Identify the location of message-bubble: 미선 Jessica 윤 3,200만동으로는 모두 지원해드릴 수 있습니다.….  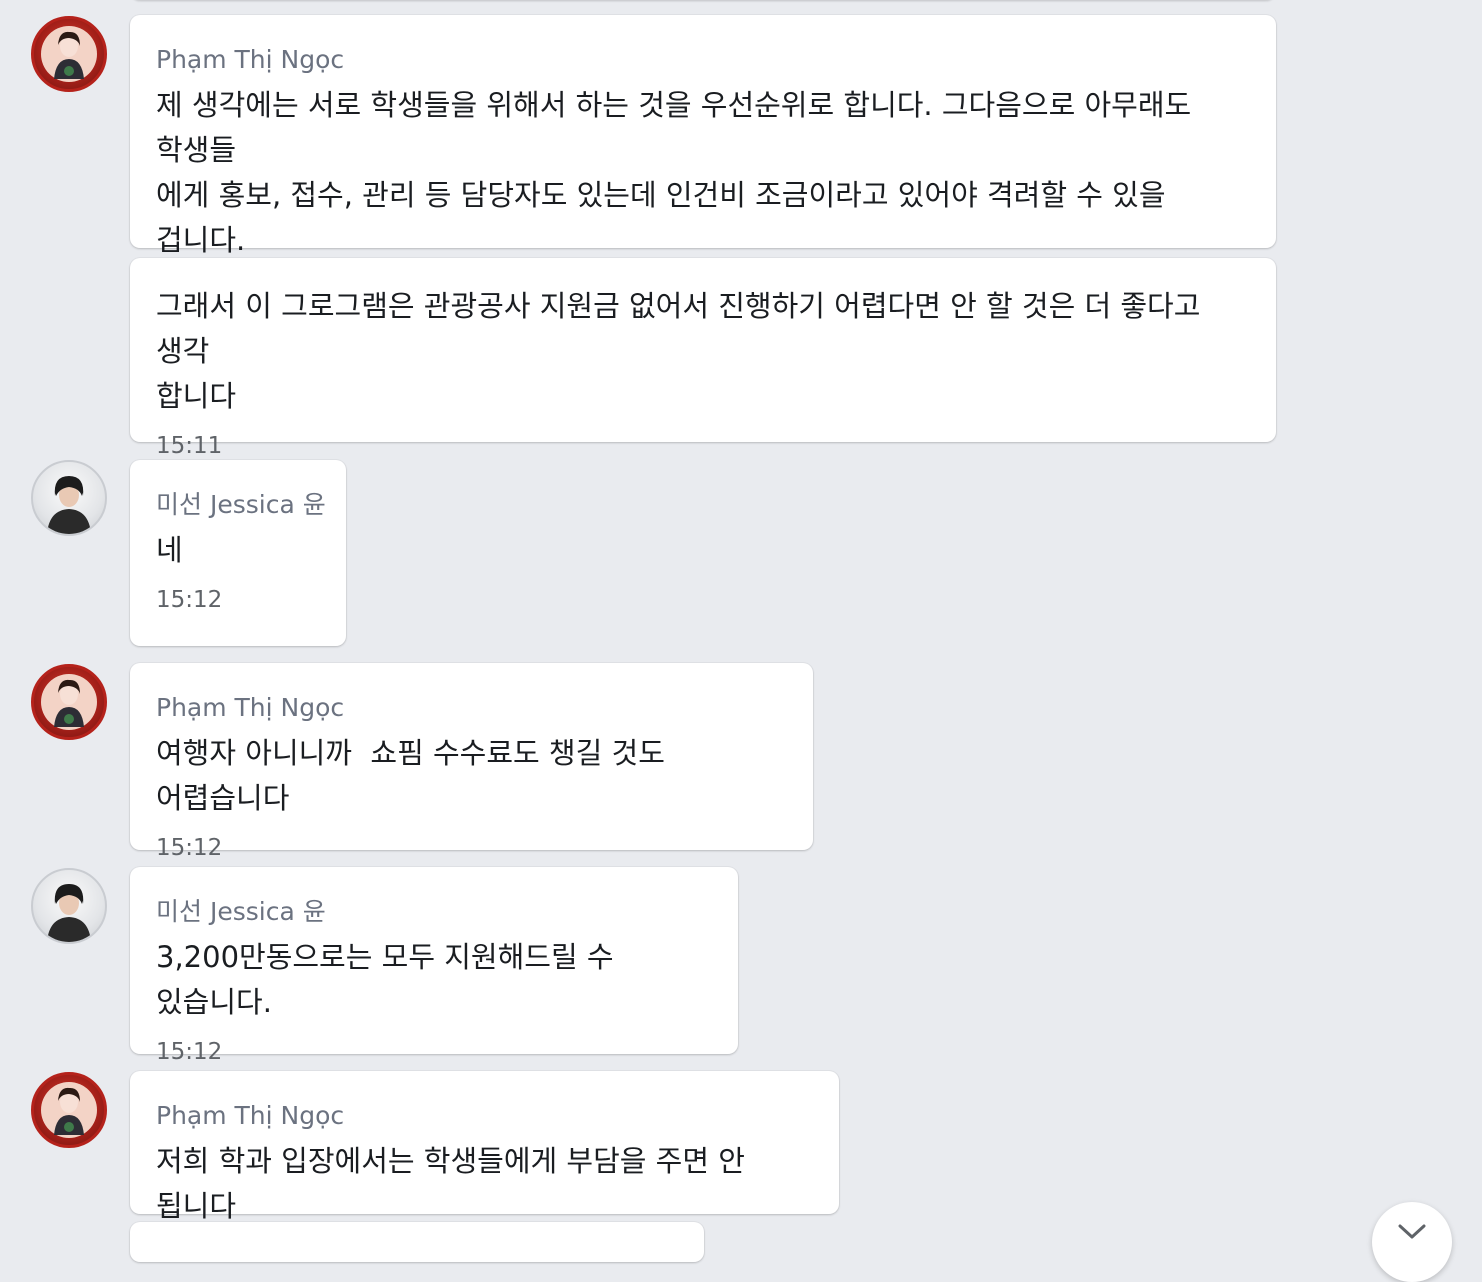
(434, 966).